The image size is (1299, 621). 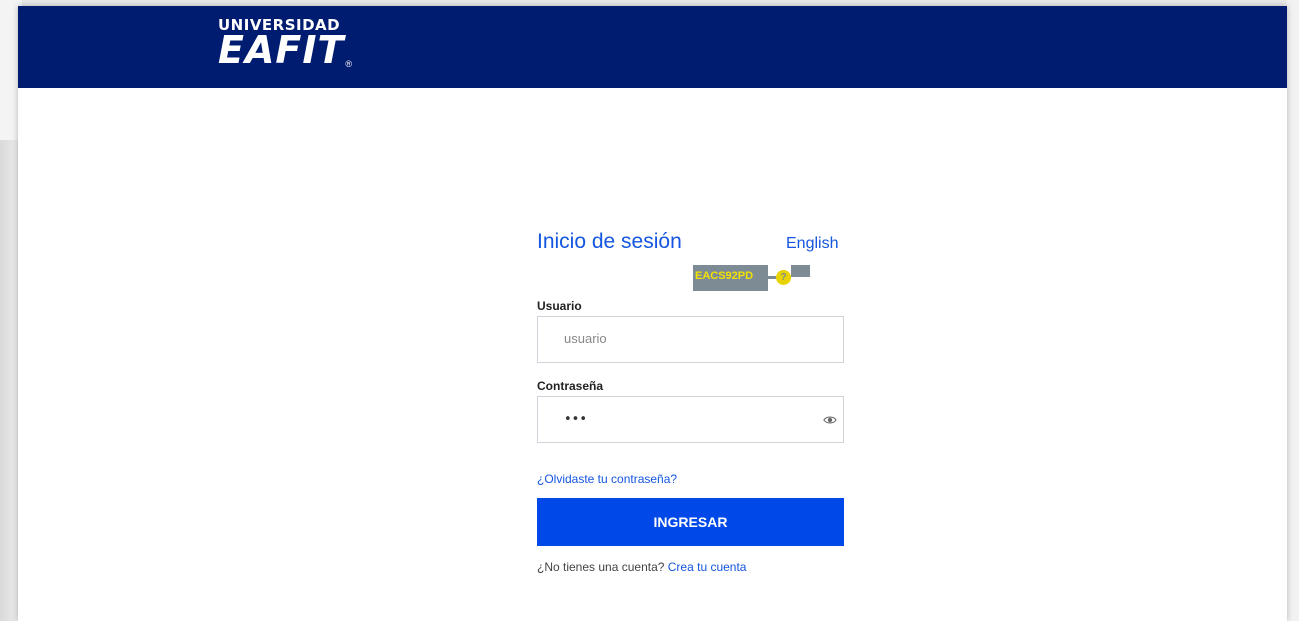 What do you see at coordinates (681, 419) in the screenshot?
I see `password-input` at bounding box center [681, 419].